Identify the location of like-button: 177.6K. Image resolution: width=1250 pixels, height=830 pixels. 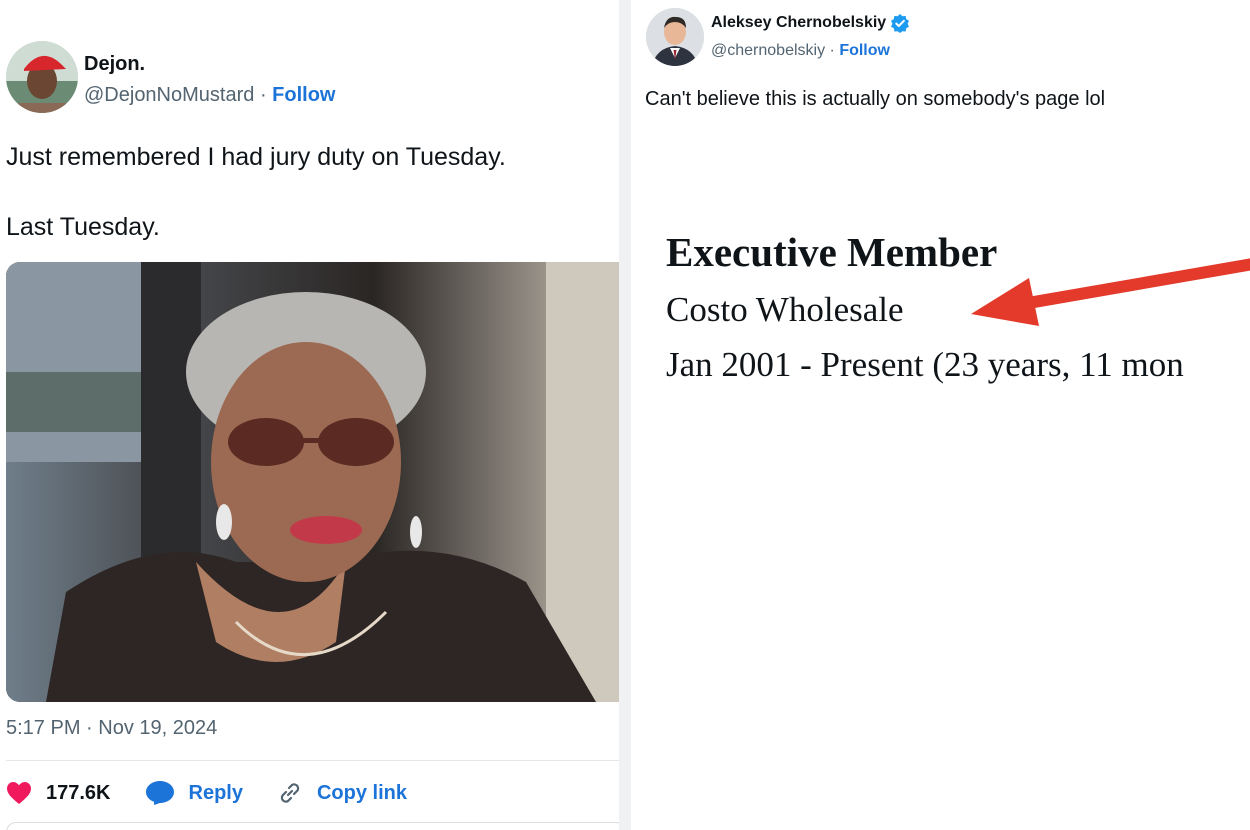
(58, 793).